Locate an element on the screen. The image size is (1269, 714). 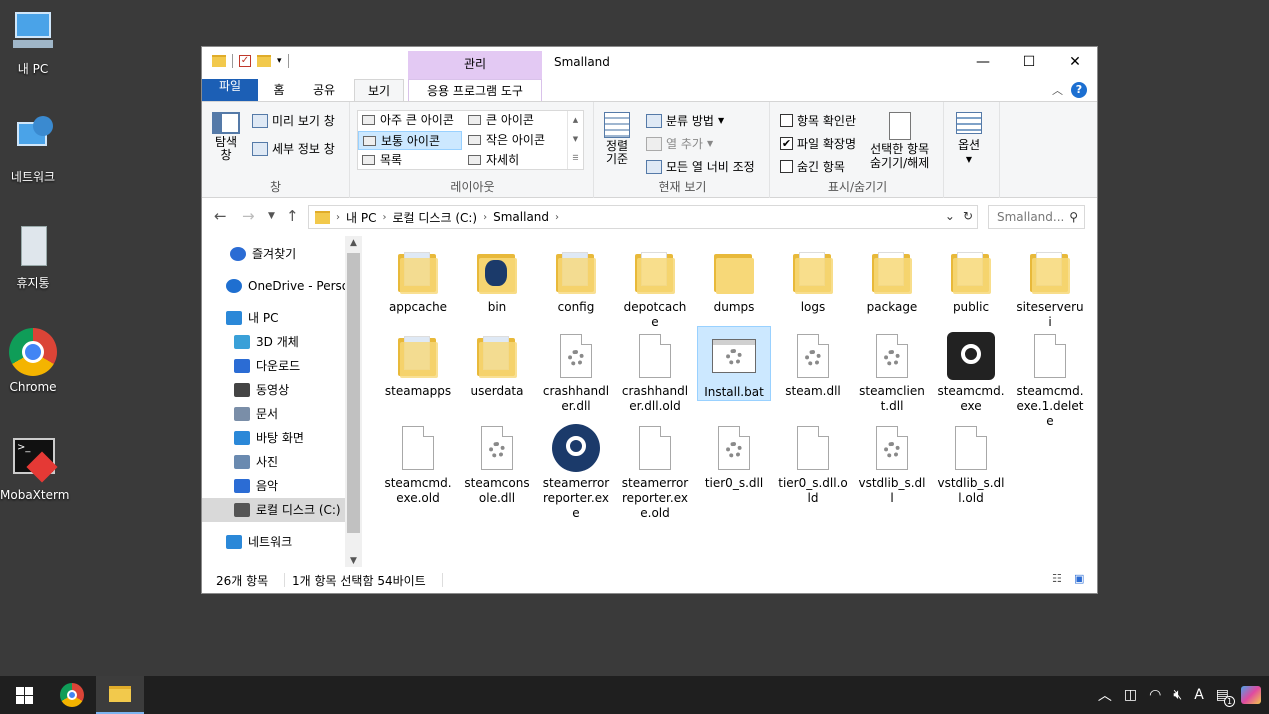
file-item: config is located at coordinates (576, 278).